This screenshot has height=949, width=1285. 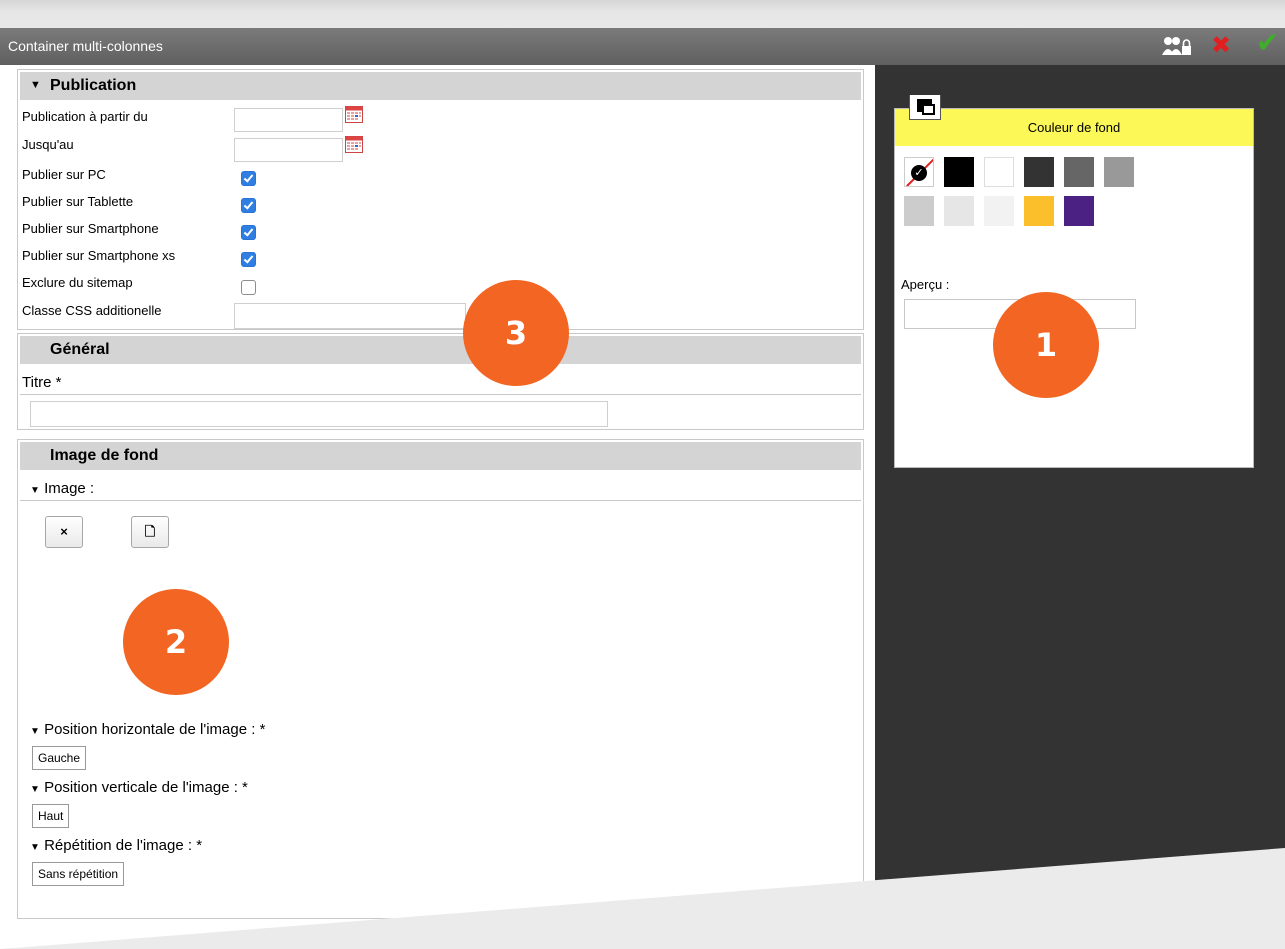 What do you see at coordinates (92, 310) in the screenshot?
I see `css-class-label: Classe CSS additionelle` at bounding box center [92, 310].